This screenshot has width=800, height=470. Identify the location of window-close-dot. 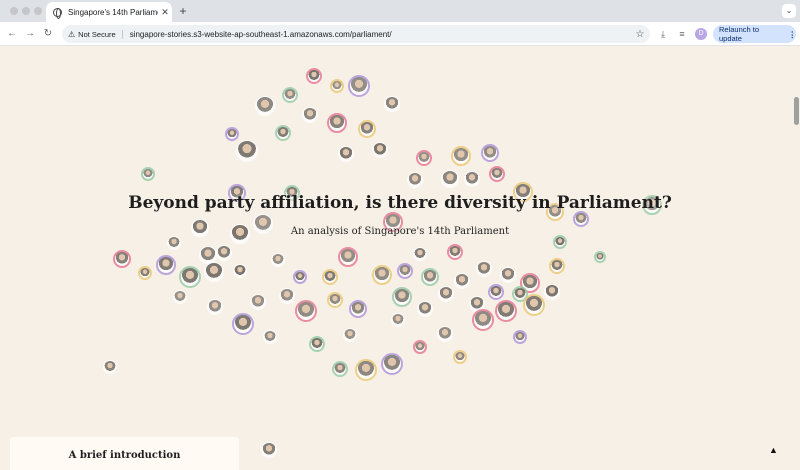
(14, 11).